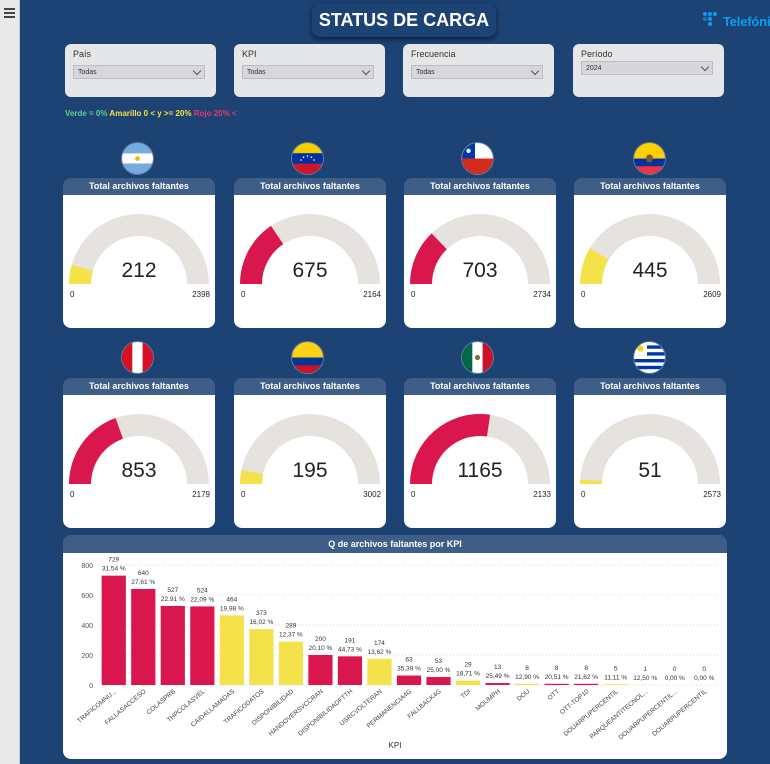 The height and width of the screenshot is (764, 770). I want to click on gauge-max: 2179, so click(201, 494).